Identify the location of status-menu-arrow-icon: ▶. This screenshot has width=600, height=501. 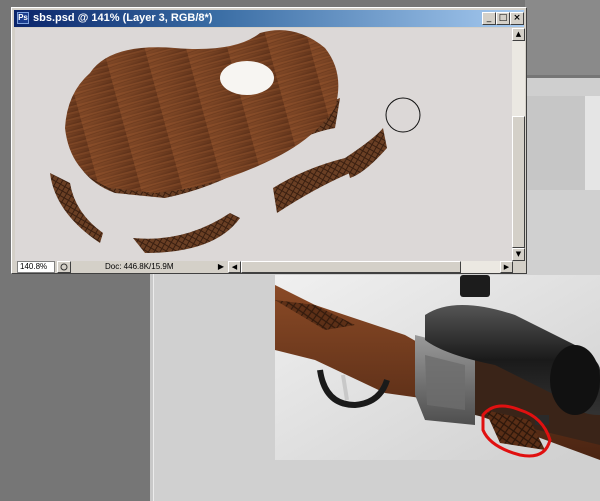
(221, 267).